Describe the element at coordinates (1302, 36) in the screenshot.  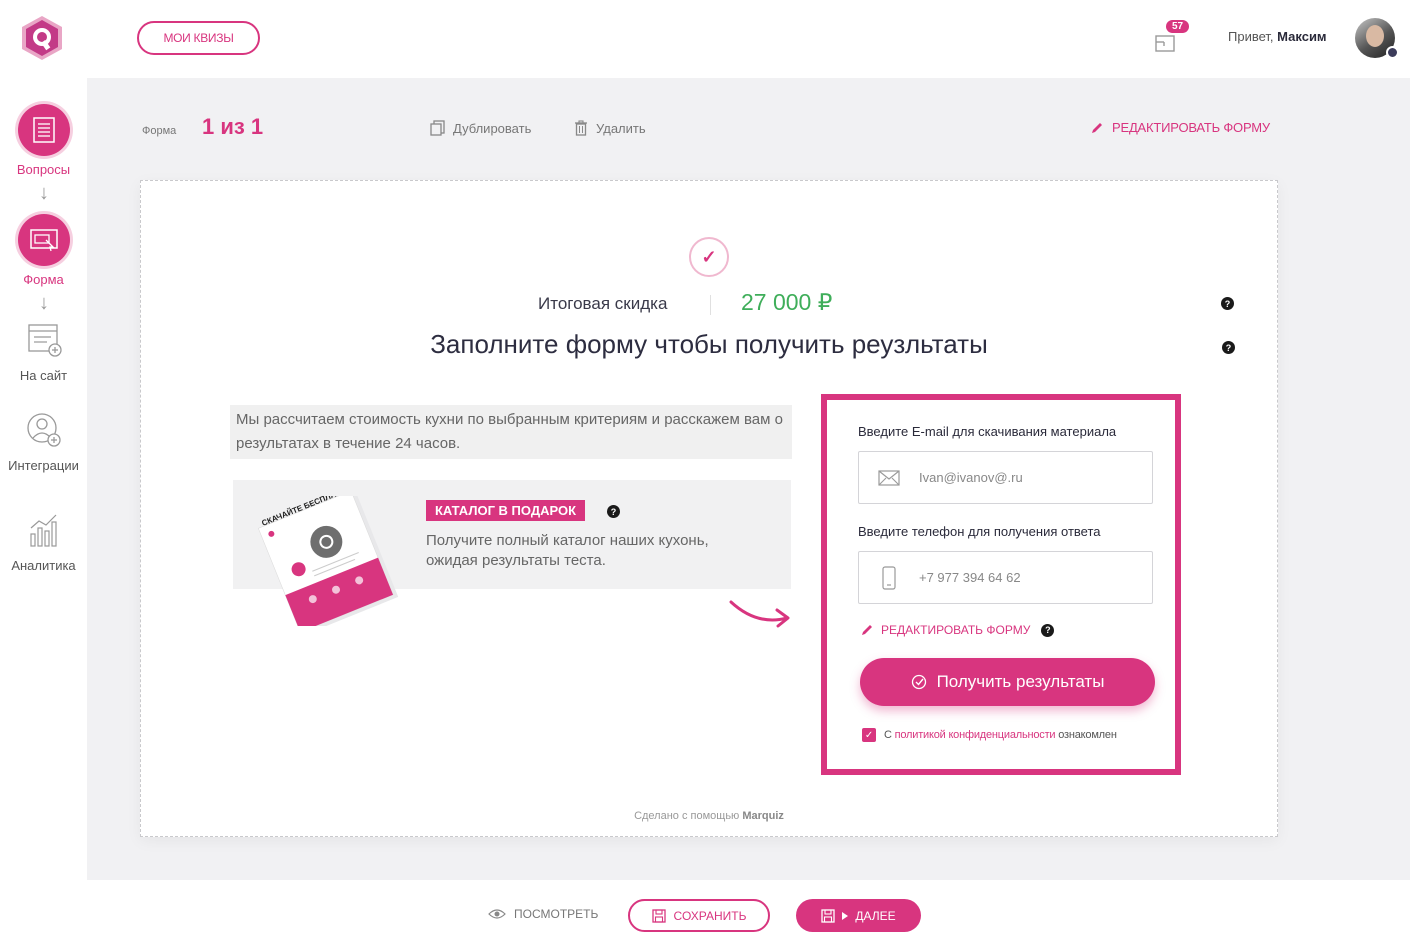
I see `user-name: Максим` at that location.